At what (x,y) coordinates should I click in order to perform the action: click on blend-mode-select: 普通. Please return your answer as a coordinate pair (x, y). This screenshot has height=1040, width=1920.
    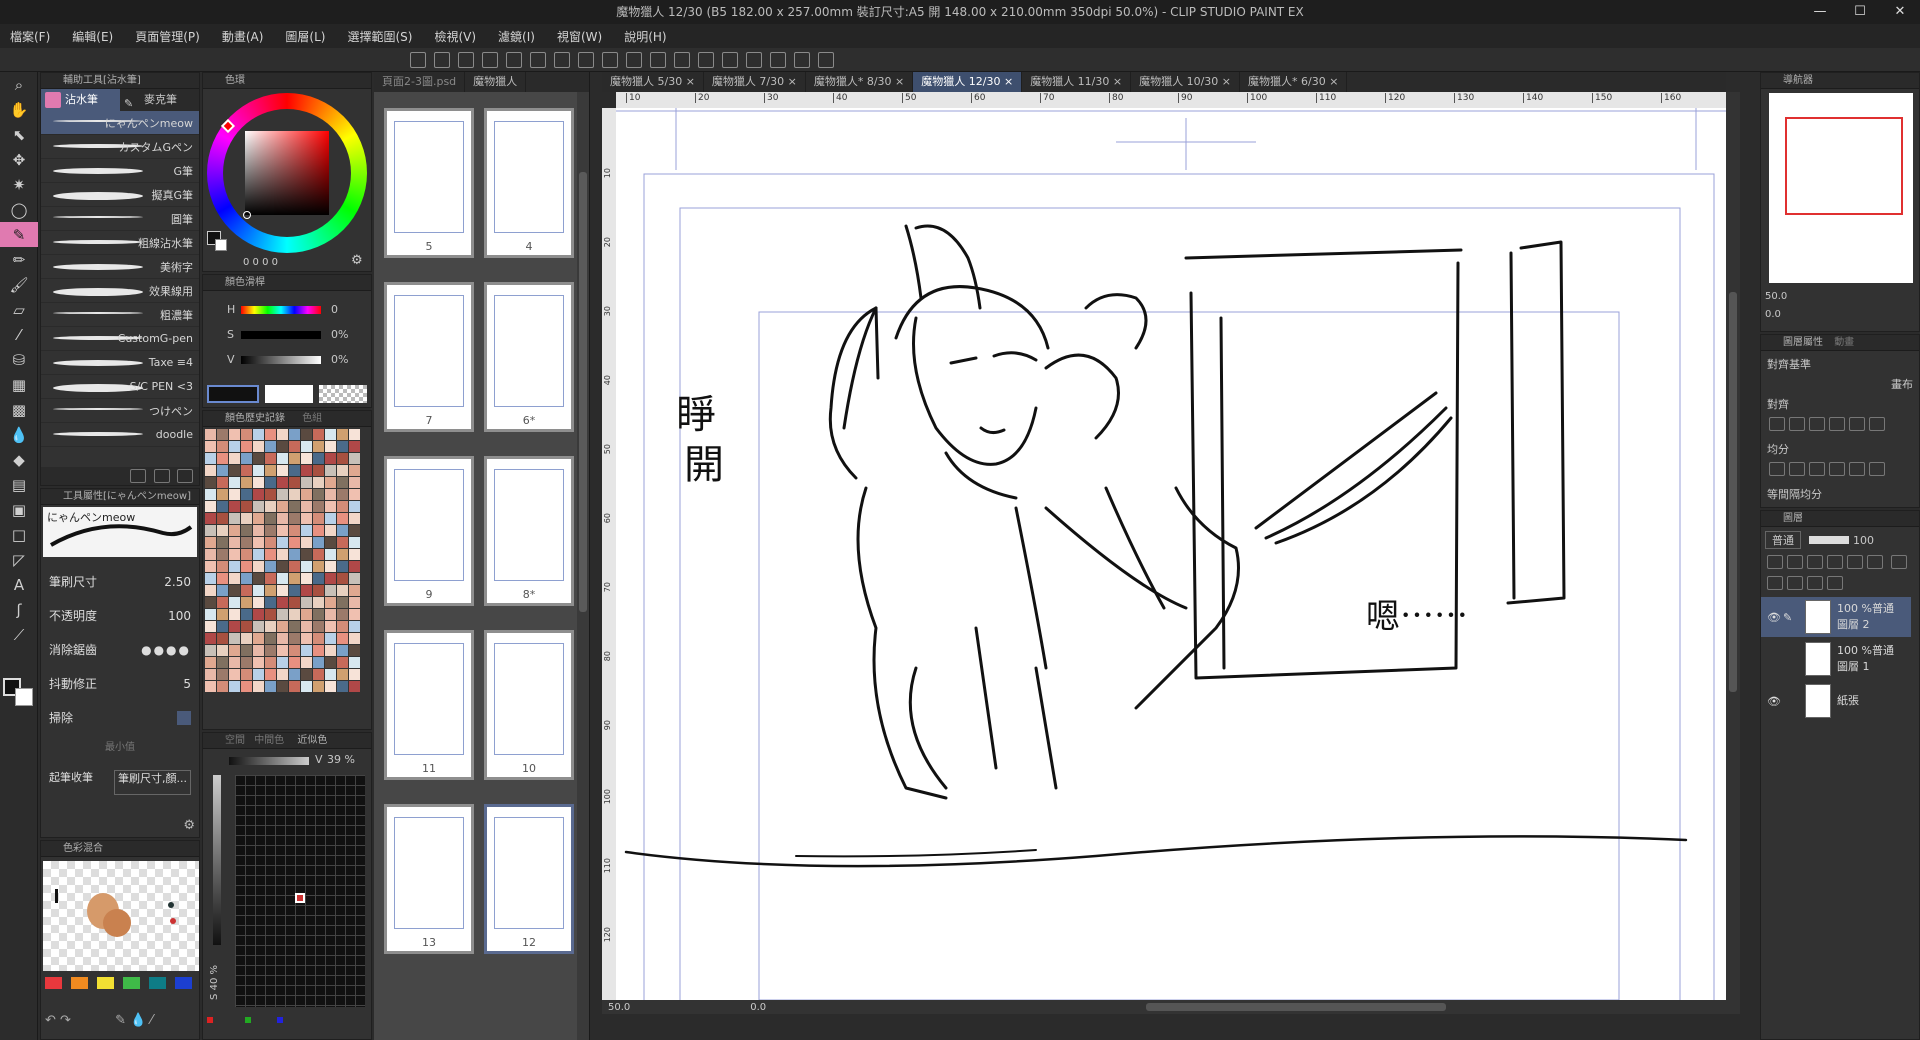
    Looking at the image, I should click on (1783, 540).